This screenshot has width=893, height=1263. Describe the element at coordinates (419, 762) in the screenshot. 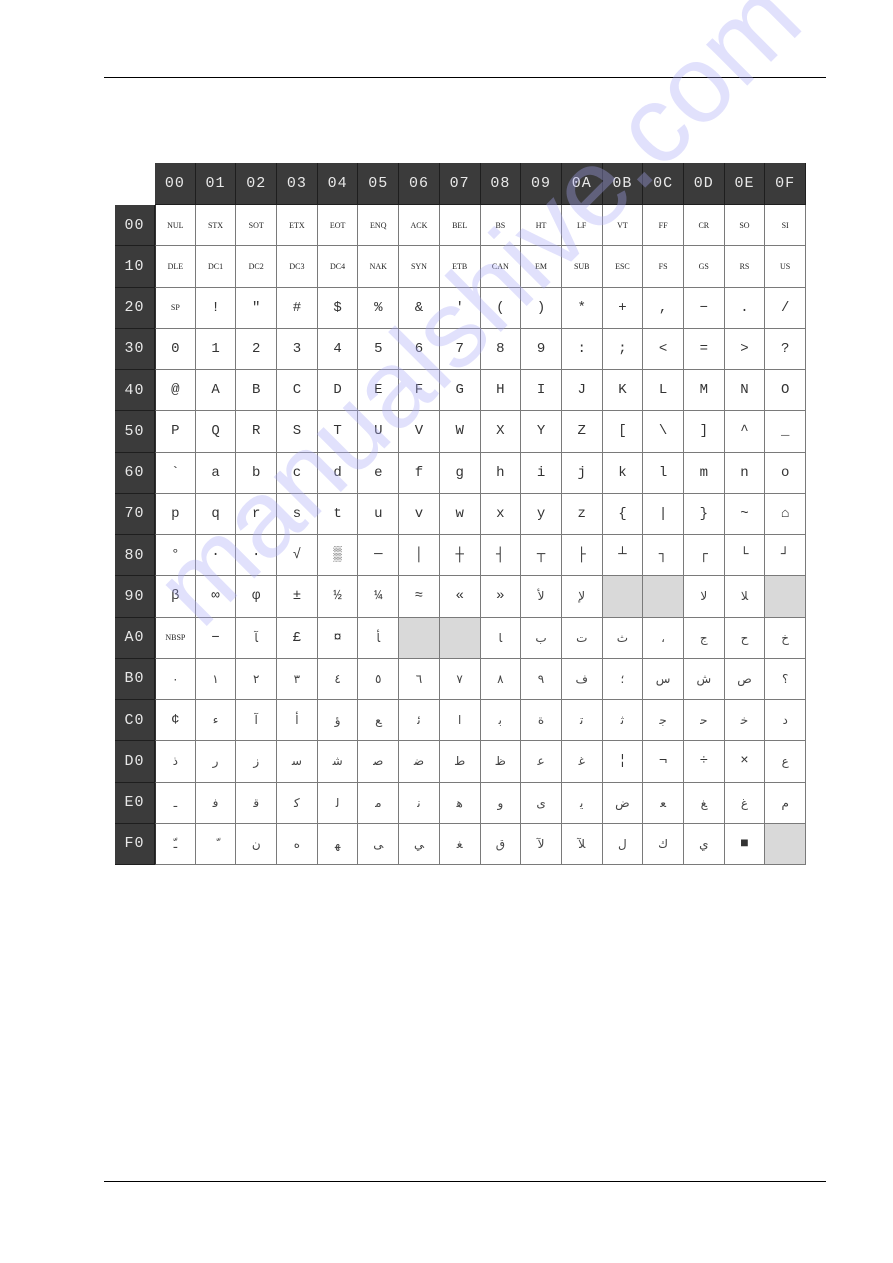

I see `table-cell: ﺿ` at that location.